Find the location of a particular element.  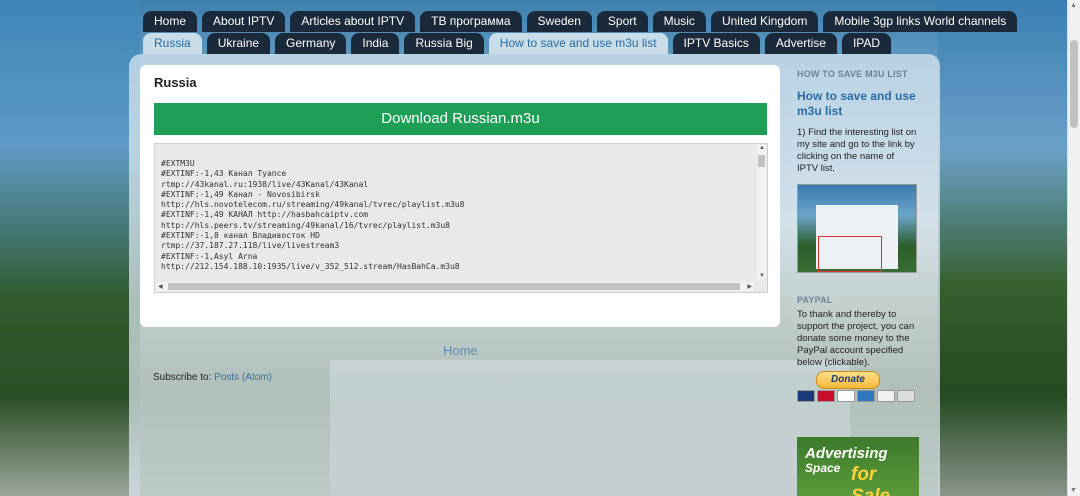

visa-icon is located at coordinates (846, 396).